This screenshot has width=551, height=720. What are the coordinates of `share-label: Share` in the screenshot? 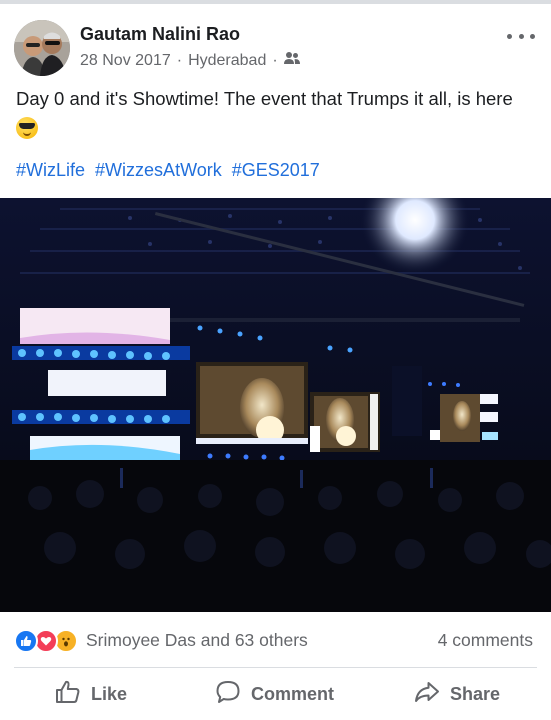 It's located at (475, 693).